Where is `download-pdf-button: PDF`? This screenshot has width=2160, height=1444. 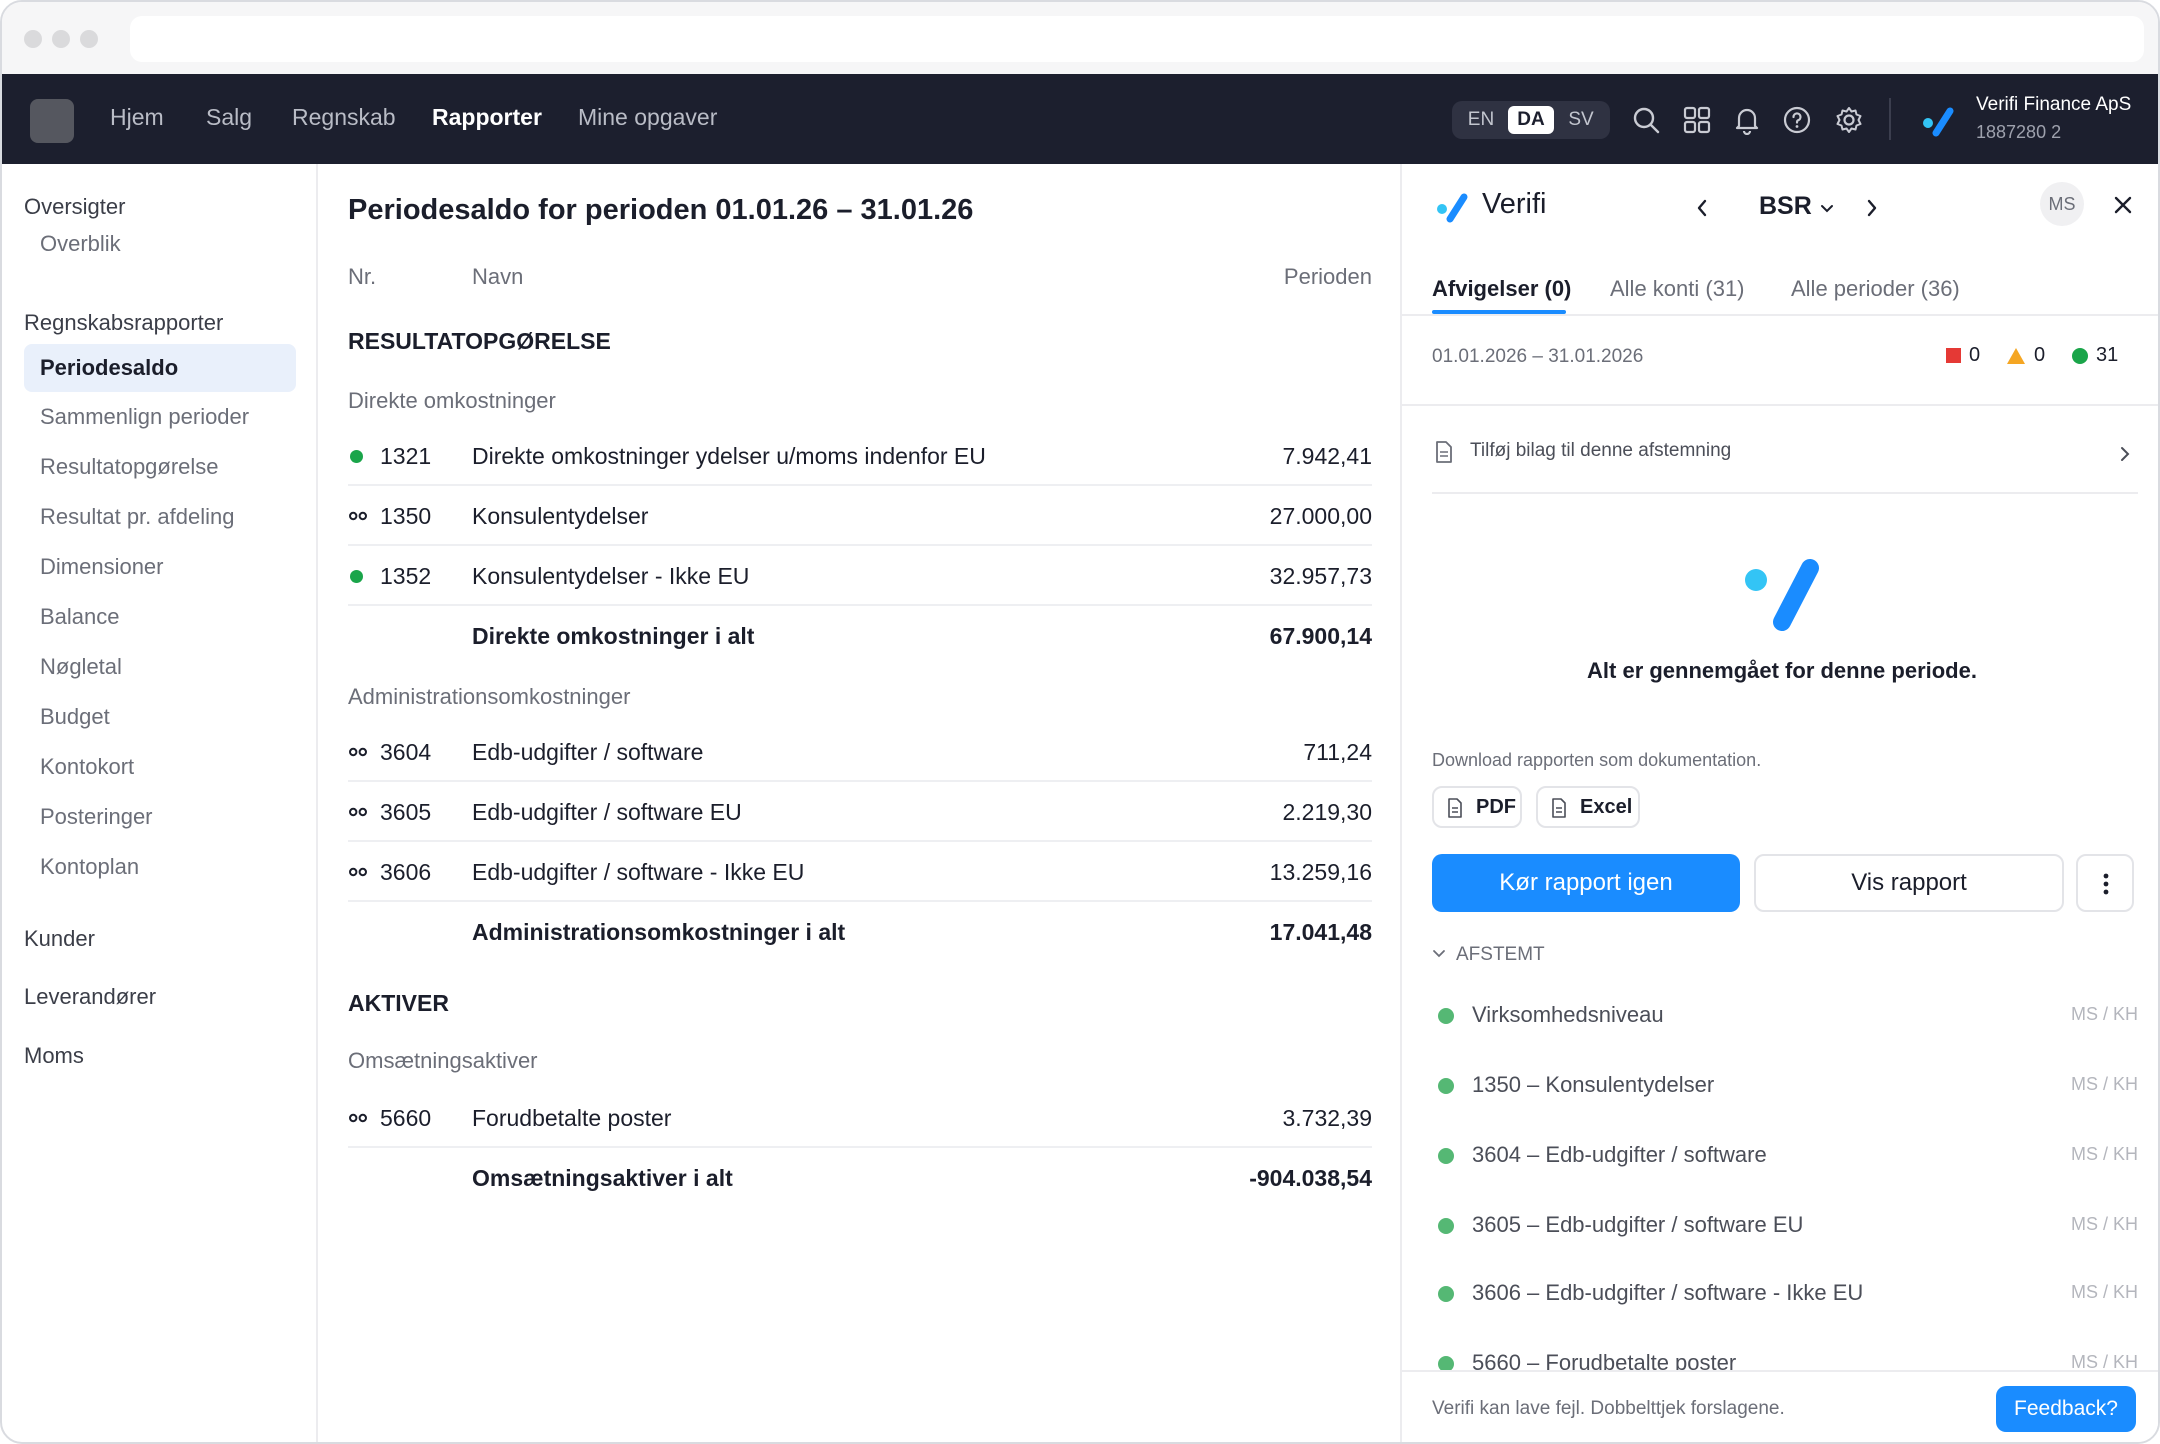 download-pdf-button: PDF is located at coordinates (1477, 807).